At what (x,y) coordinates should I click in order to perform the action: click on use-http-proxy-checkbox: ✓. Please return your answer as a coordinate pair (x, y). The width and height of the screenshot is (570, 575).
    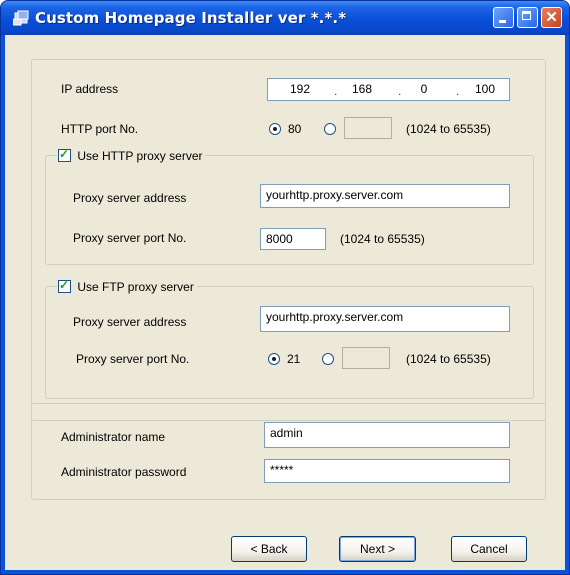
    Looking at the image, I should click on (64, 155).